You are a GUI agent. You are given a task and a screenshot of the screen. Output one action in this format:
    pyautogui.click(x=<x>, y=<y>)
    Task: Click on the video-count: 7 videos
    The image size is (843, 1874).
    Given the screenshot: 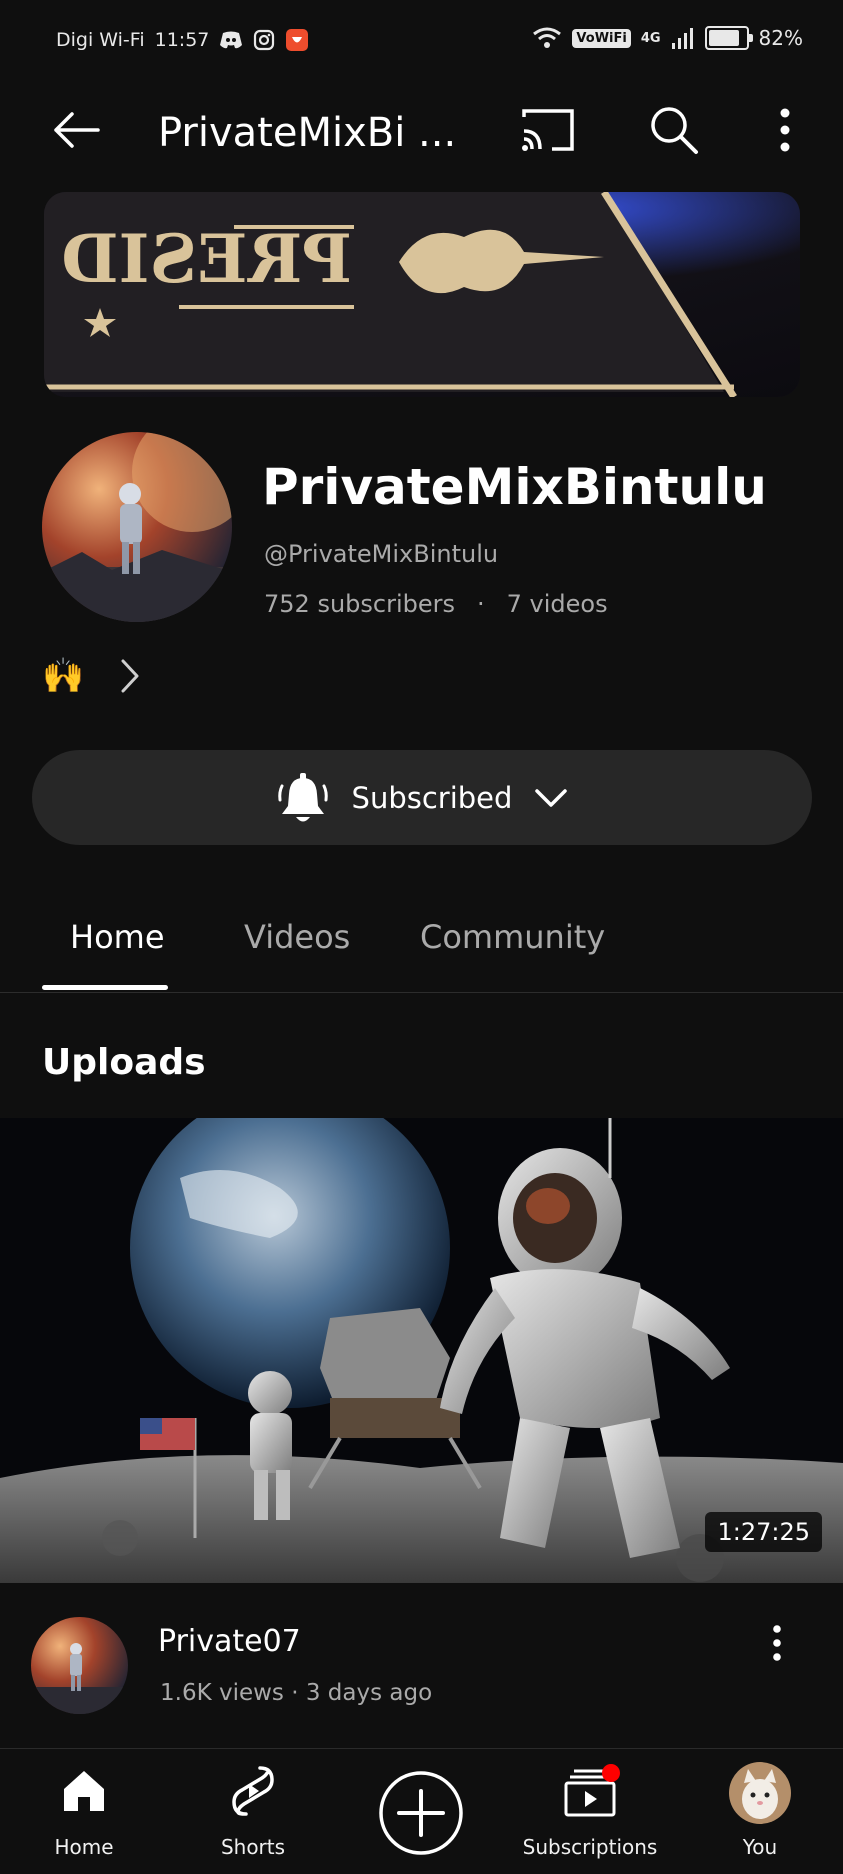 What is the action you would take?
    pyautogui.click(x=557, y=604)
    